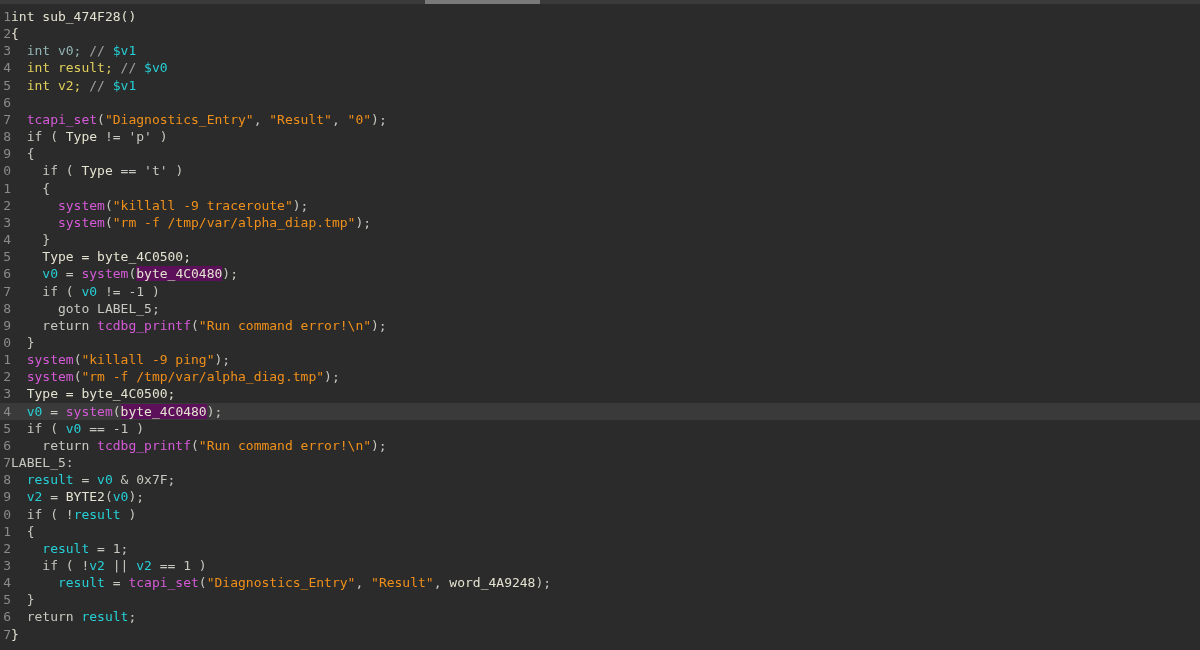 Image resolution: width=1200 pixels, height=650 pixels. I want to click on code-line: v2 = BYTE2(v0);, so click(85, 497).